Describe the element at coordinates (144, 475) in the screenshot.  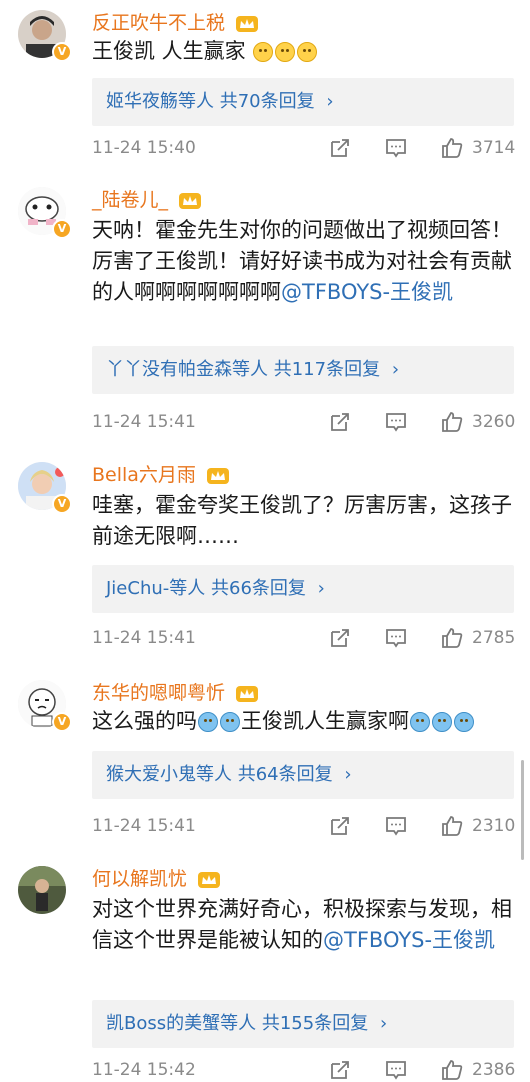
I see `username-text: Bella六月雨` at that location.